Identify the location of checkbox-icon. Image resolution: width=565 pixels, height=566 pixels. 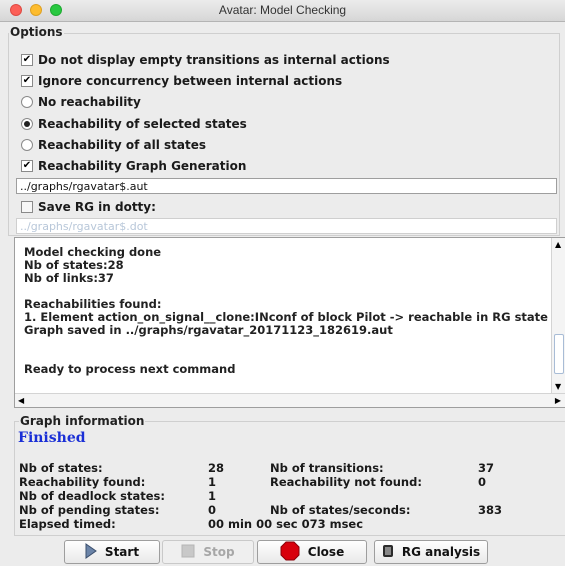
(27, 207).